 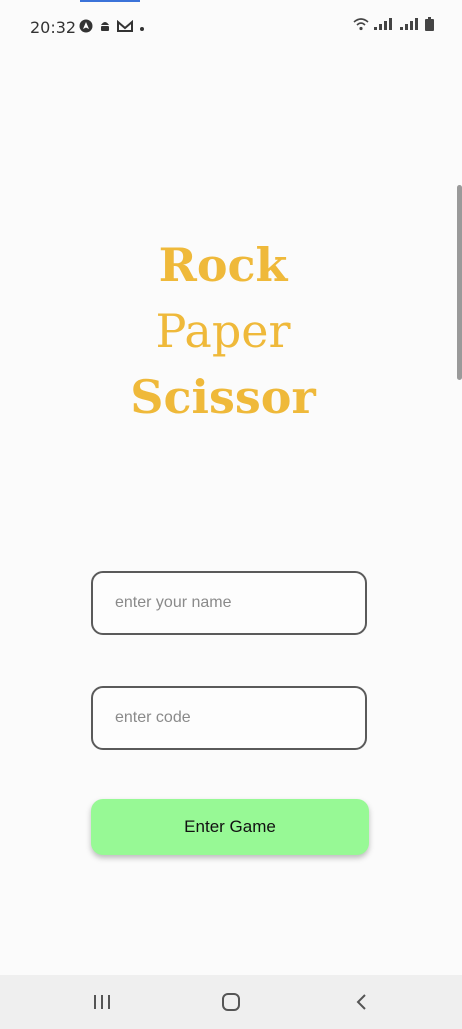 I want to click on navigation-bar, so click(x=231, y=1002).